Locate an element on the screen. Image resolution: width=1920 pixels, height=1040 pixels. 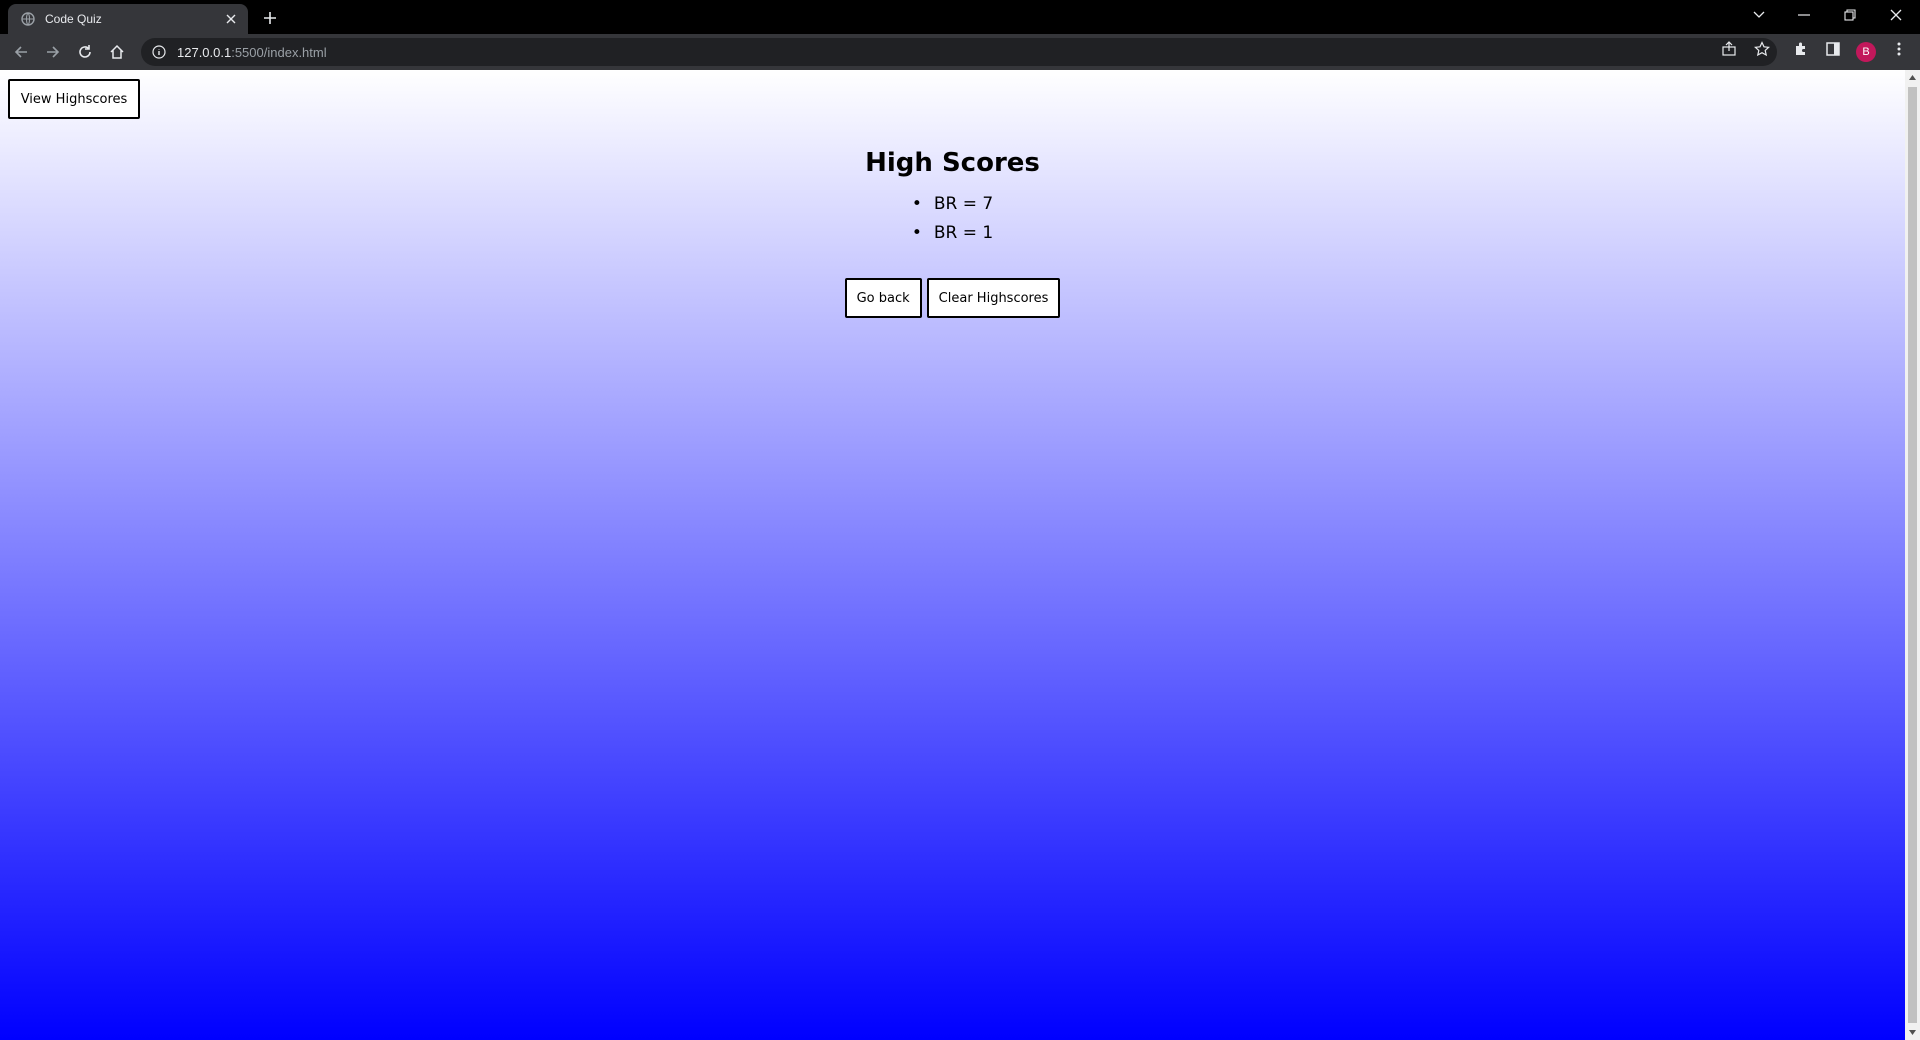
vertical-scrollbar is located at coordinates (1912, 555).